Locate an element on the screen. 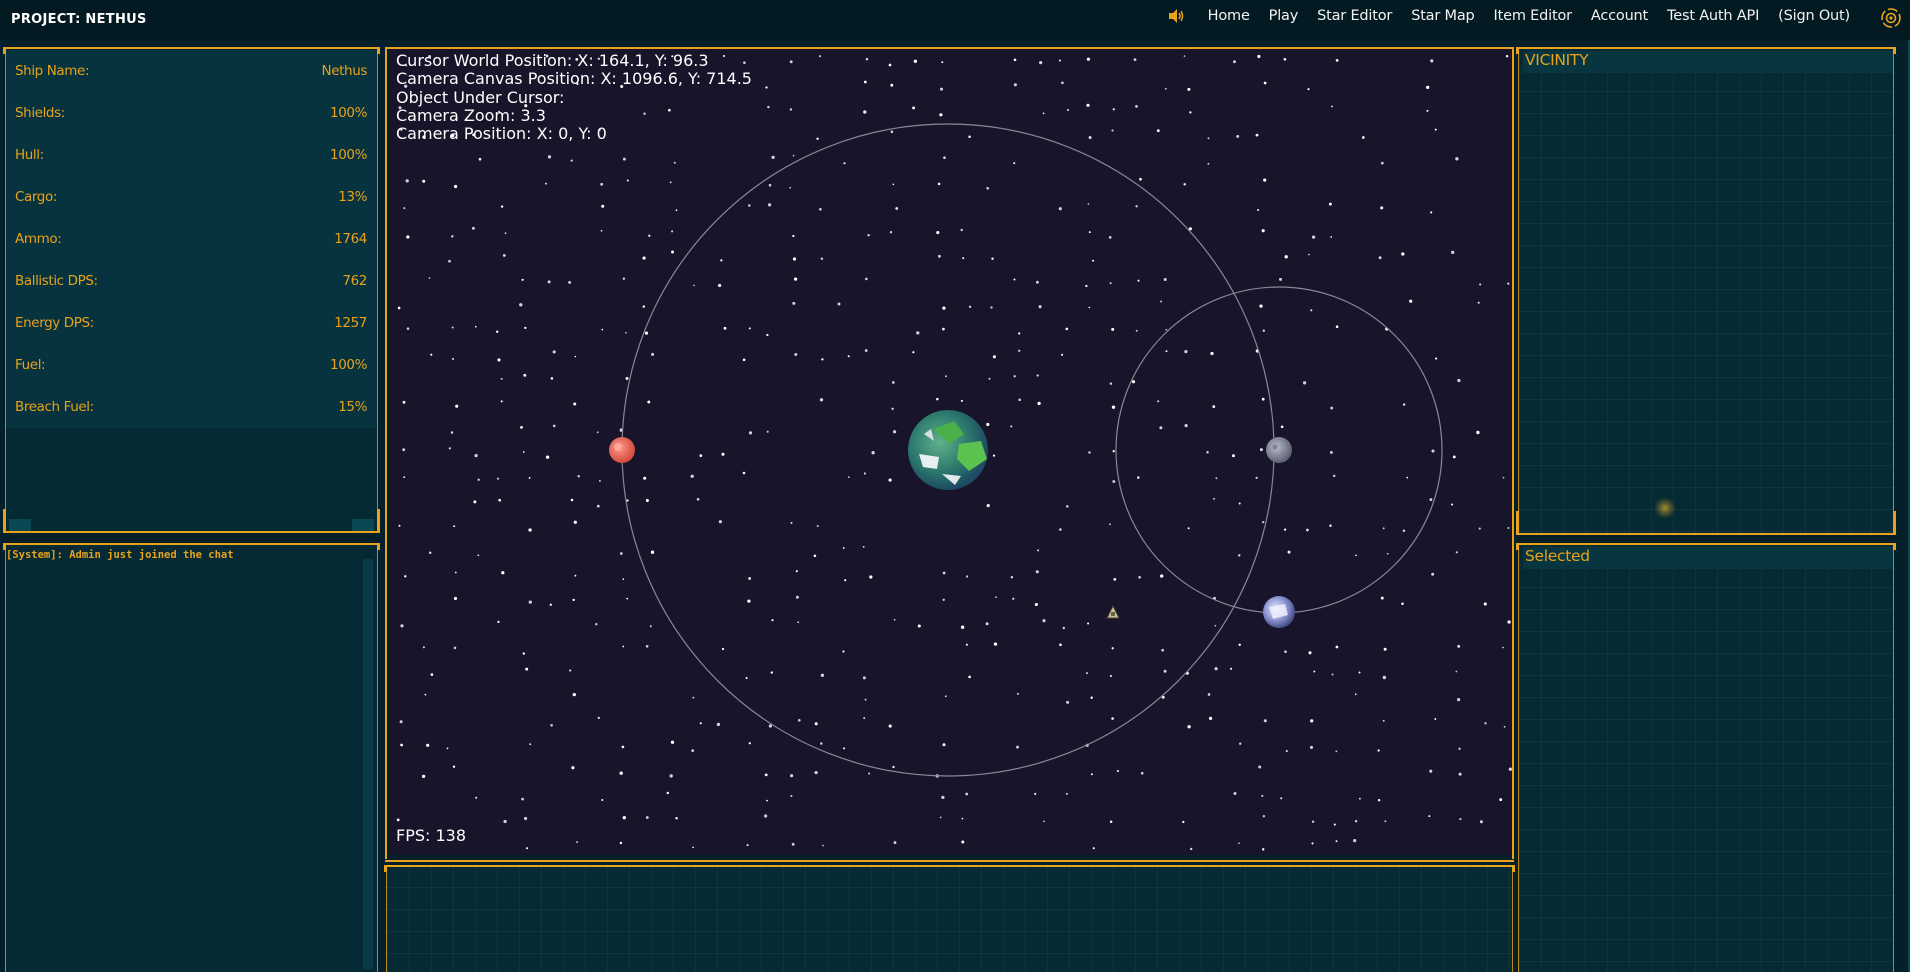 This screenshot has width=1910, height=972. moon-ice is located at coordinates (1279, 612).